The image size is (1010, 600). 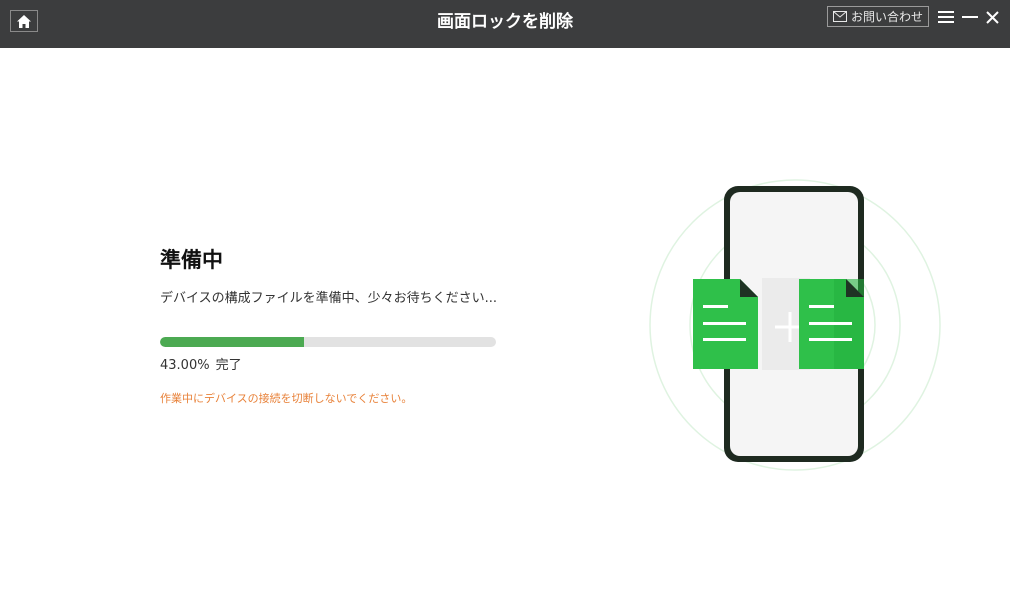 I want to click on contact-button: お問い合わせ, so click(x=878, y=16).